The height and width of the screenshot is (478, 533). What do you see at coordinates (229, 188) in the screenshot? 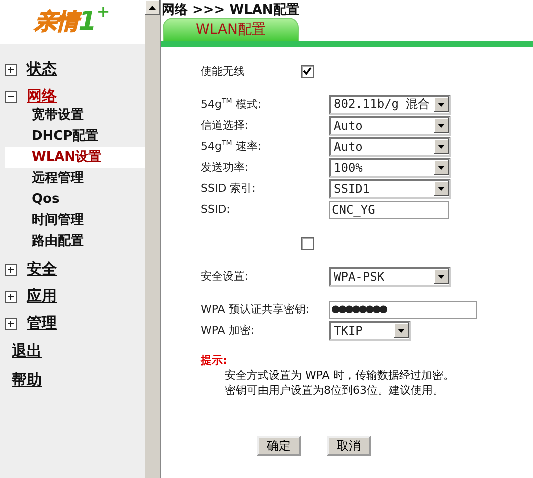
I see `field-label: SSID 索引:` at bounding box center [229, 188].